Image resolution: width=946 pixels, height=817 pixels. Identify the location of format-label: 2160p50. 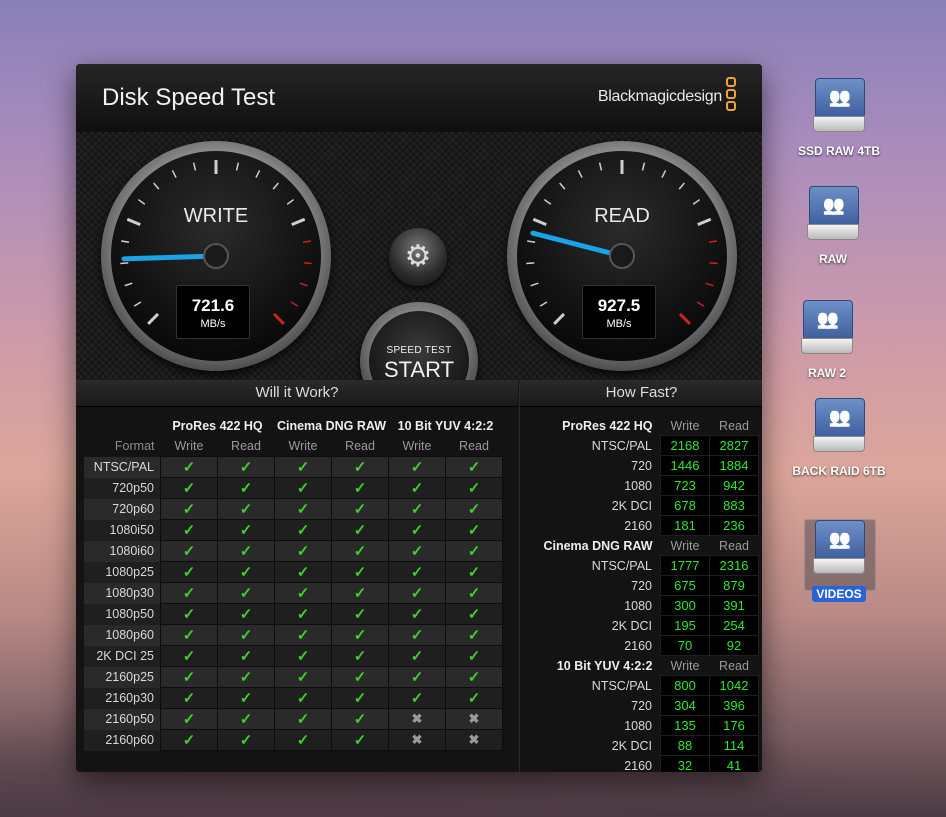
(122, 719).